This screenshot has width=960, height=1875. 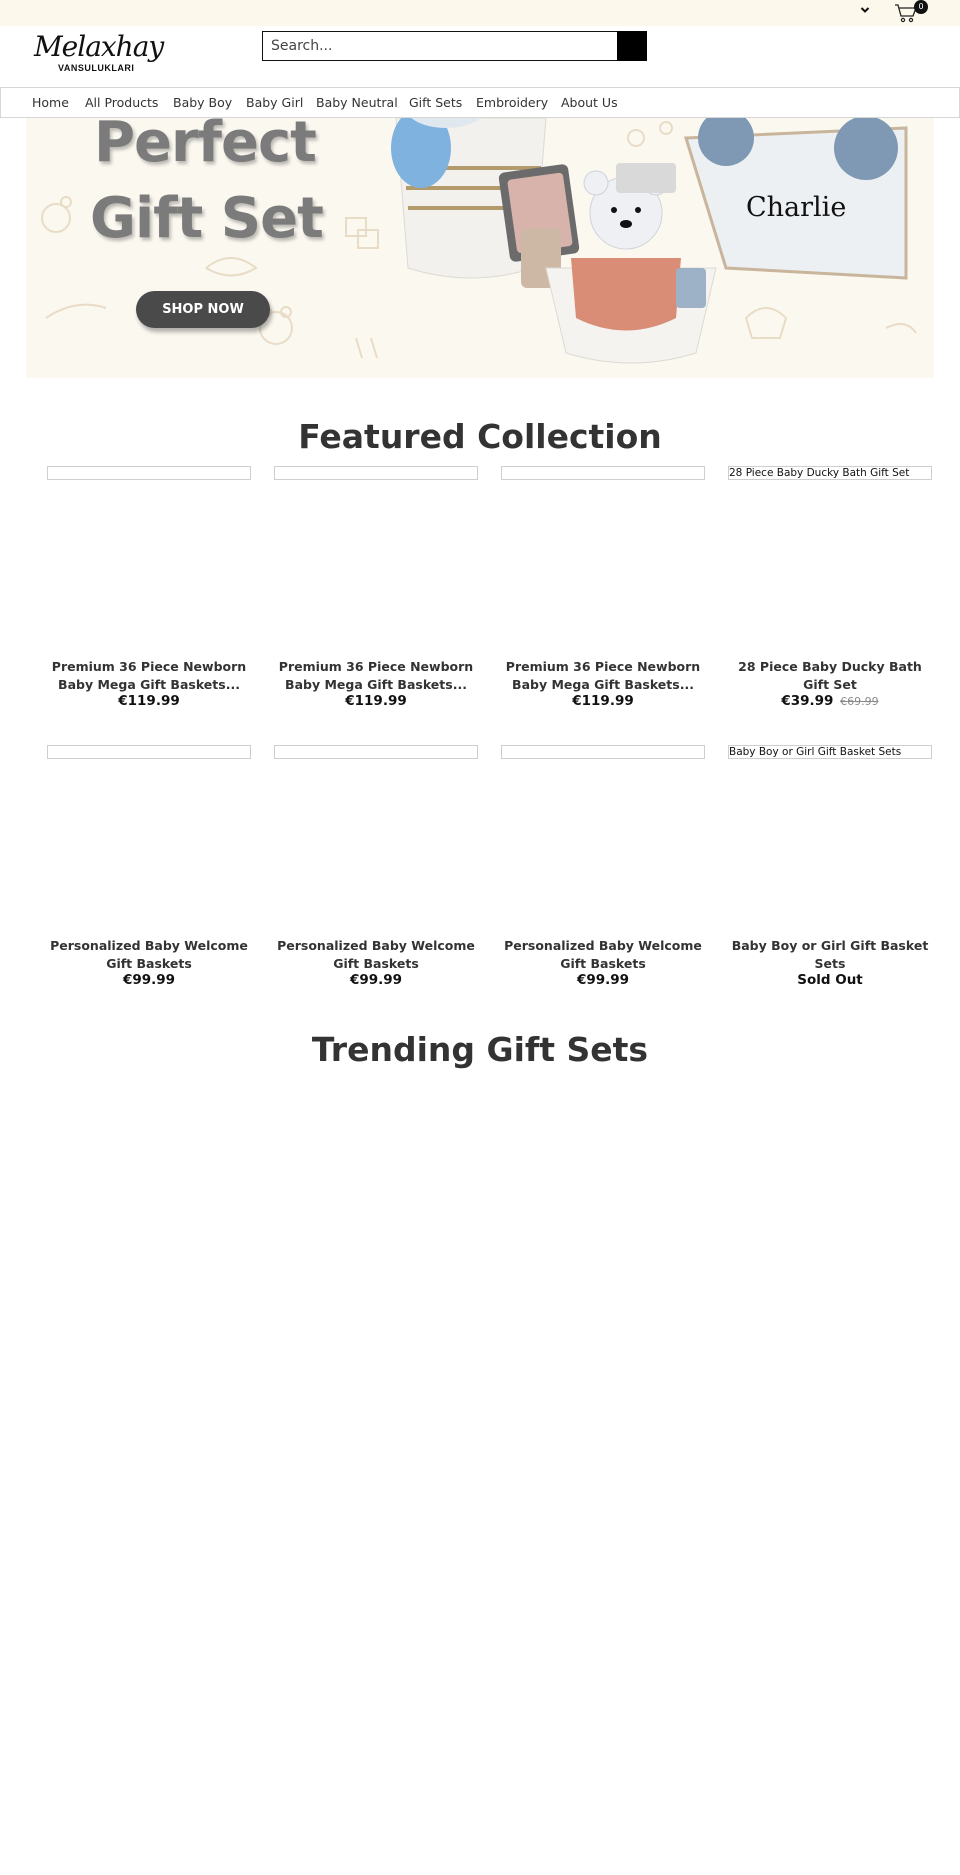 I want to click on price-current: €39.99, so click(x=807, y=701).